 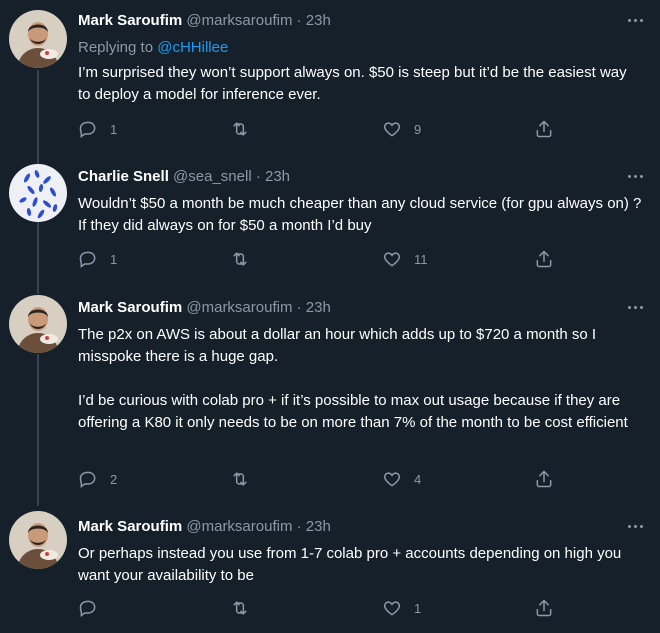 What do you see at coordinates (318, 479) in the screenshot?
I see `tweet-actions: 2 4` at bounding box center [318, 479].